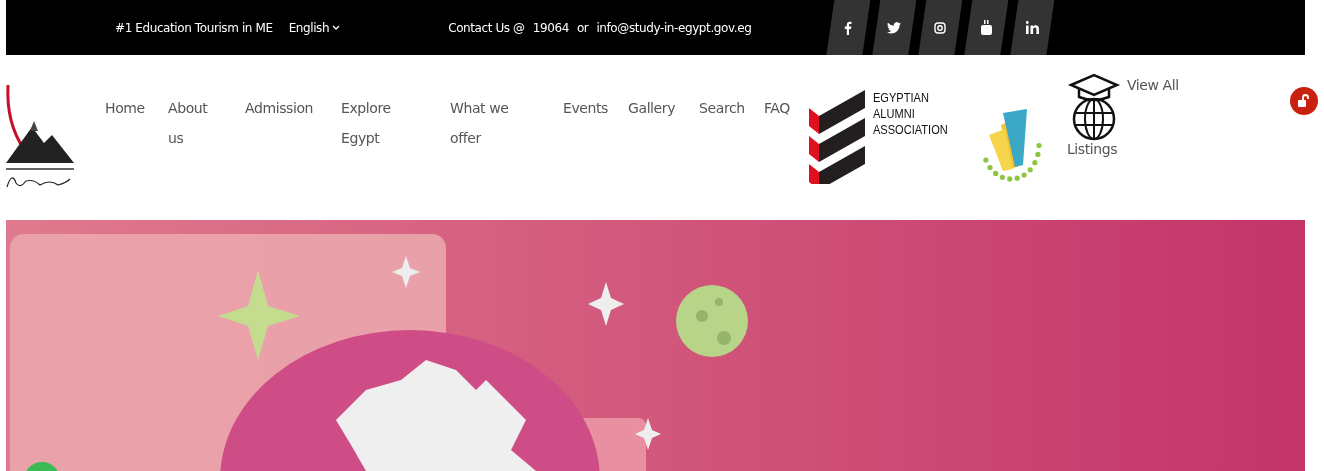 Image resolution: width=1324 pixels, height=471 pixels. Describe the element at coordinates (336, 27) in the screenshot. I see `chevron-icon` at that location.